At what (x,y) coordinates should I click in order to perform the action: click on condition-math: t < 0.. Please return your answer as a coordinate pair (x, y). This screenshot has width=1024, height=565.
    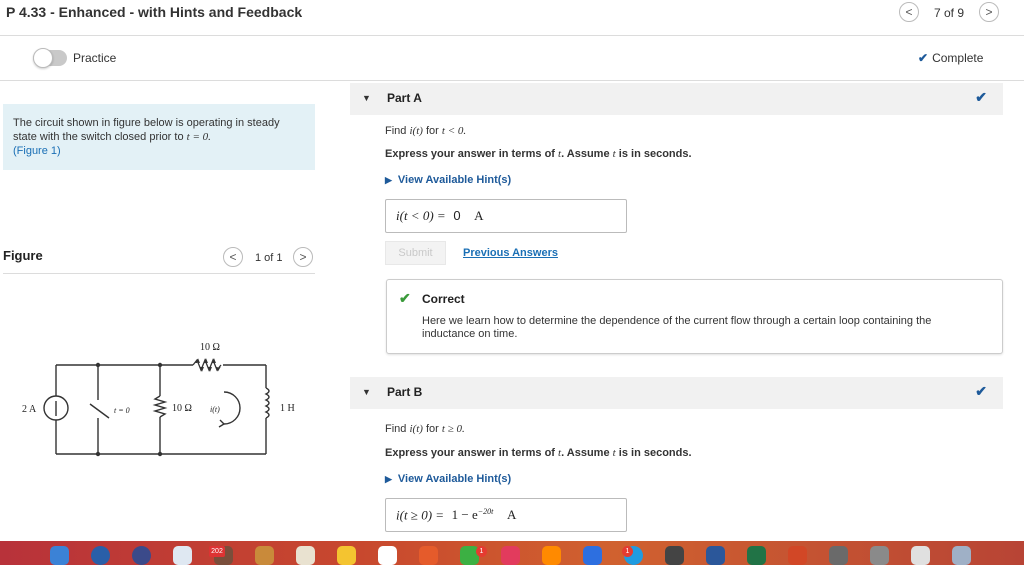
    Looking at the image, I should click on (454, 131).